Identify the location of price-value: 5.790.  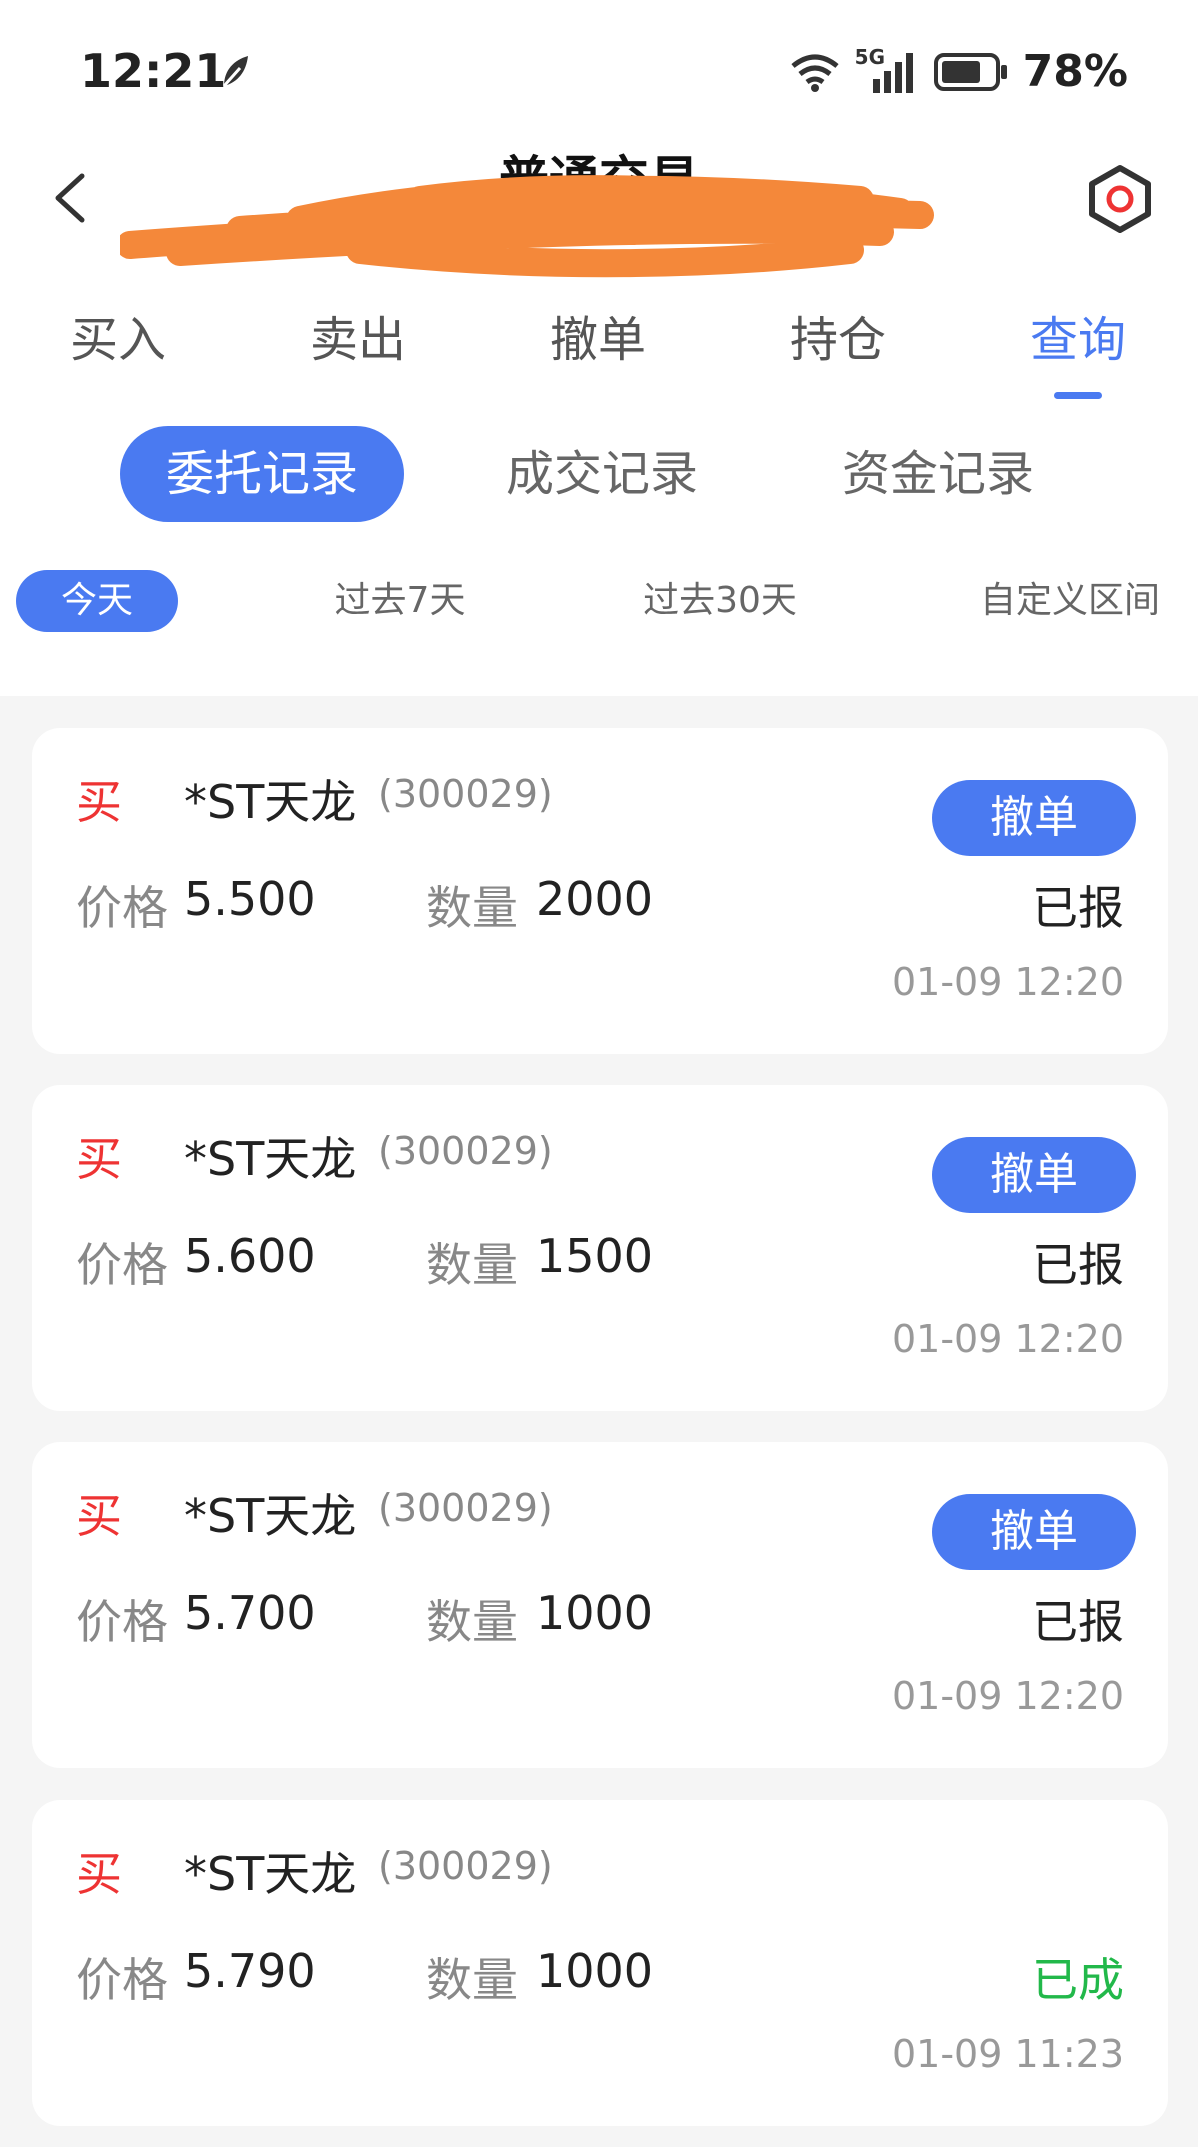
(250, 1971).